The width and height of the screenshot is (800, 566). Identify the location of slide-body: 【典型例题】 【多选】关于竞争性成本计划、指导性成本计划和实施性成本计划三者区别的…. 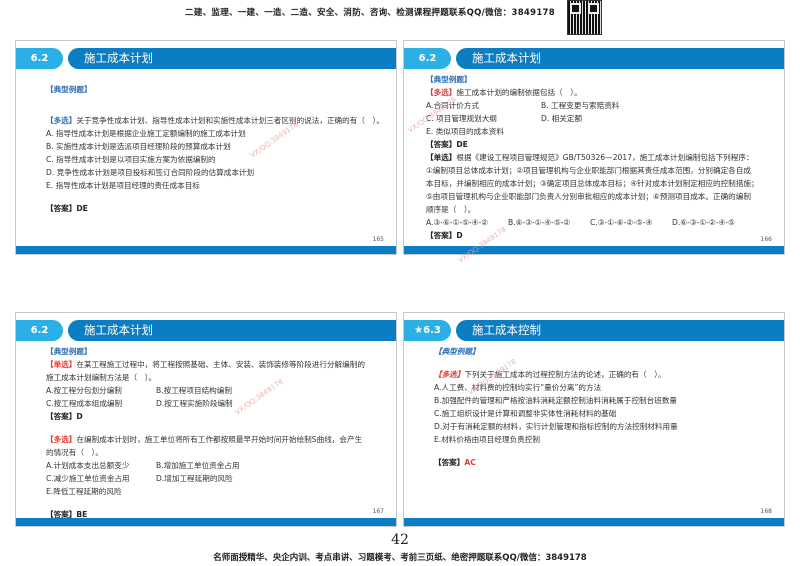
(215, 144).